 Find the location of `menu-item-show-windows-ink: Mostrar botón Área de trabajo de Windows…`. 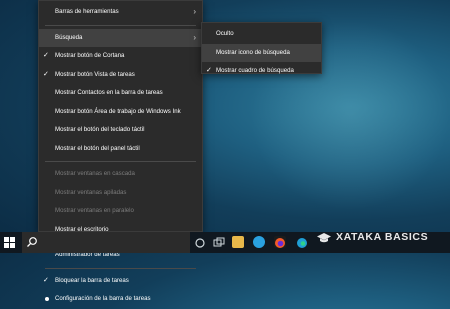

menu-item-show-windows-ink: Mostrar botón Área de trabajo de Windows… is located at coordinates (120, 112).